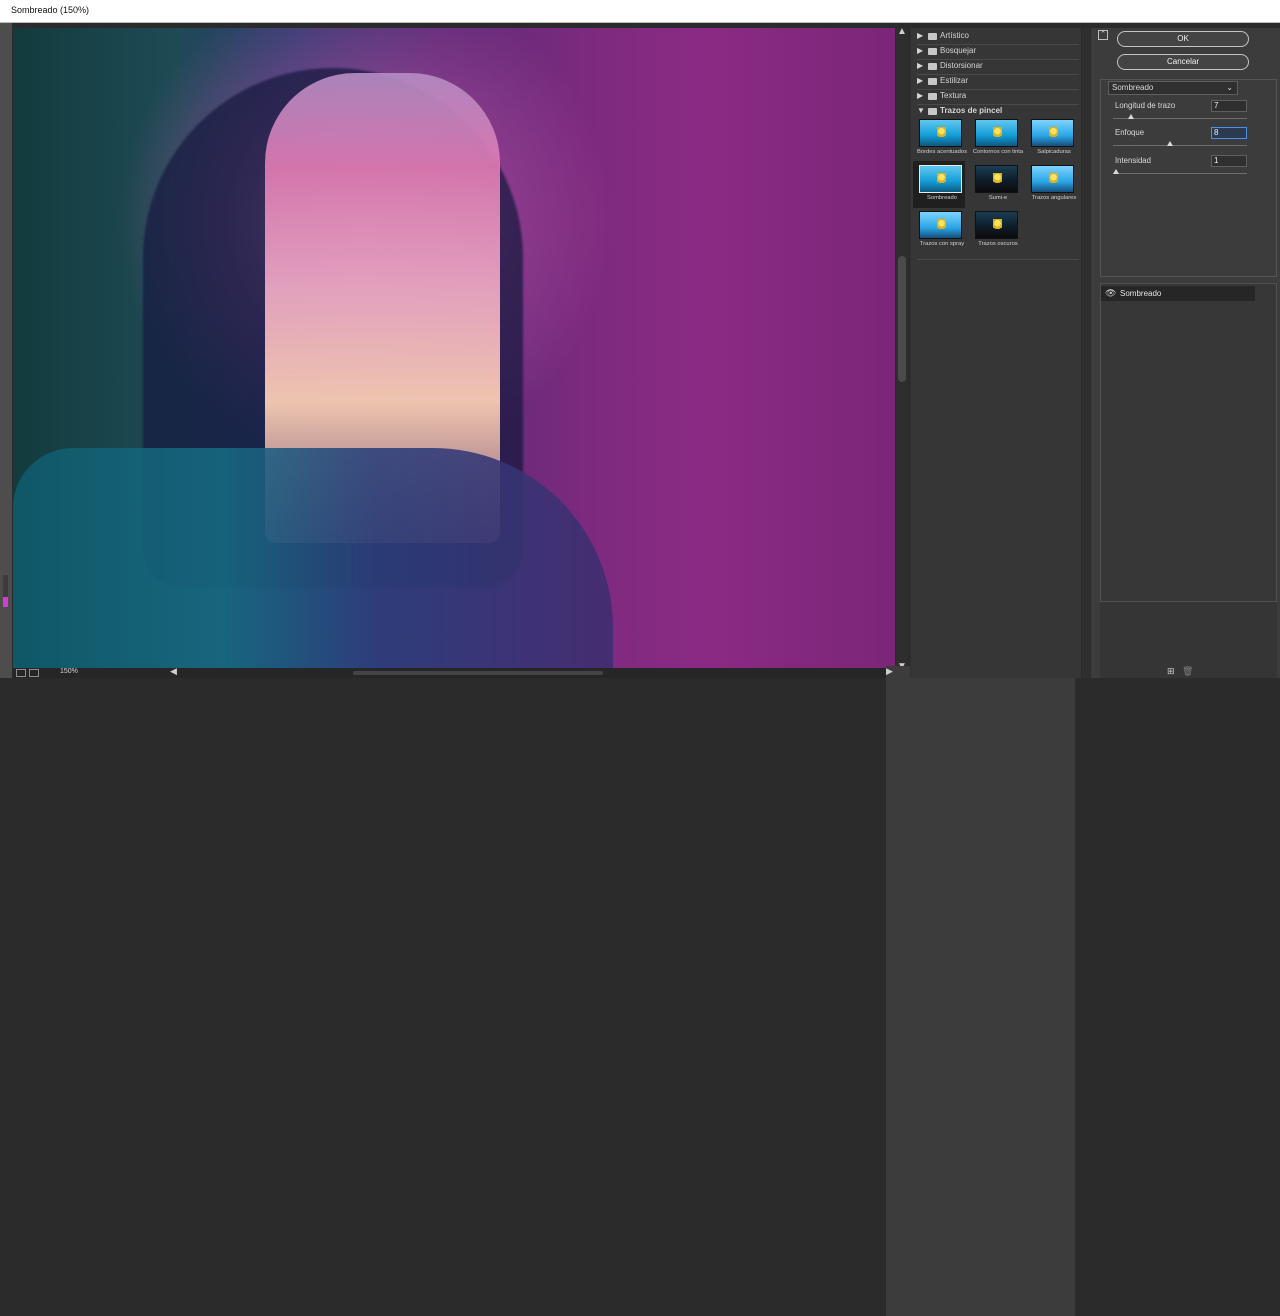 Image resolution: width=1280 pixels, height=1316 pixels. Describe the element at coordinates (34, 673) in the screenshot. I see `zoom-in-button` at that location.